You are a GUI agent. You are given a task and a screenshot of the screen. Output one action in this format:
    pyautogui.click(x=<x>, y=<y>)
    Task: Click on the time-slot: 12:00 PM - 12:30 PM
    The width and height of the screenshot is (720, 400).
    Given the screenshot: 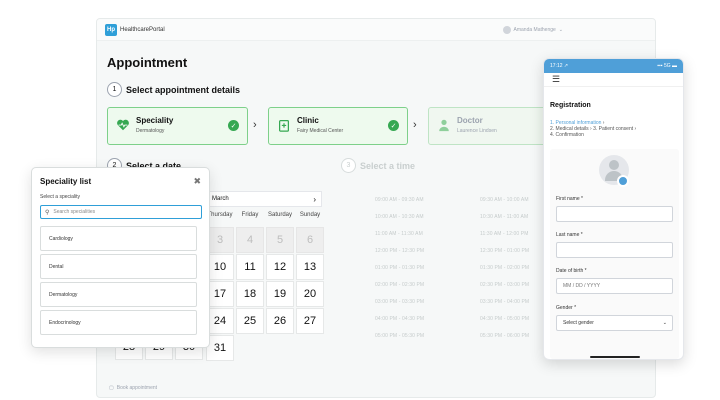 What is the action you would take?
    pyautogui.click(x=399, y=251)
    